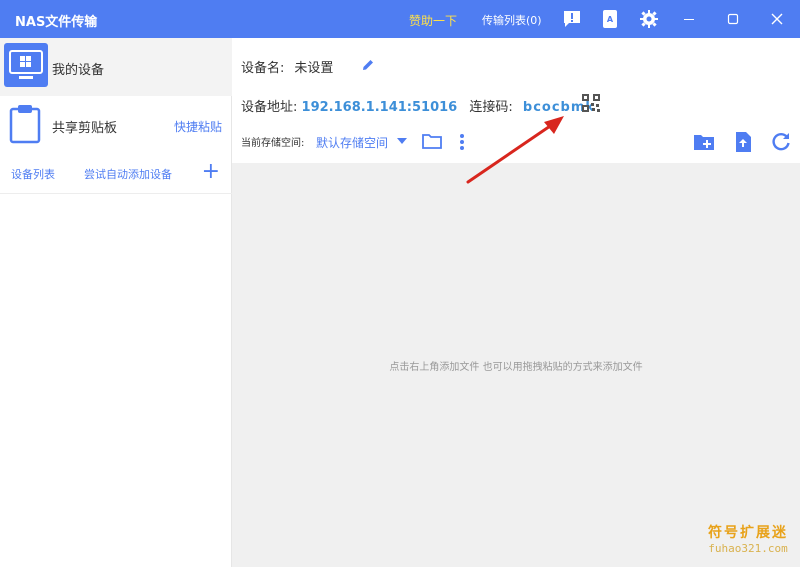 The image size is (800, 567). Describe the element at coordinates (591, 103) in the screenshot. I see `qr-code-icon` at that location.